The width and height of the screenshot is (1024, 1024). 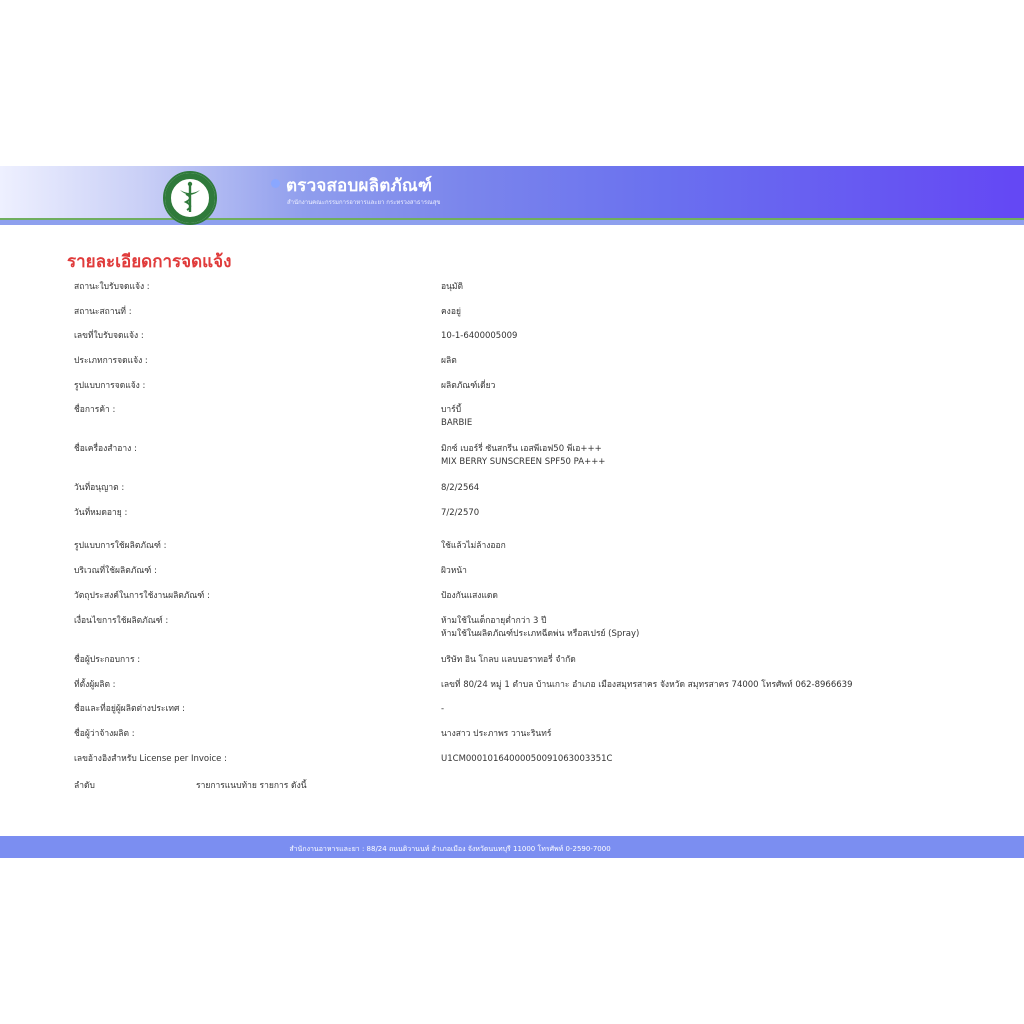 I want to click on detail-value: 7/2/2570, so click(x=460, y=513).